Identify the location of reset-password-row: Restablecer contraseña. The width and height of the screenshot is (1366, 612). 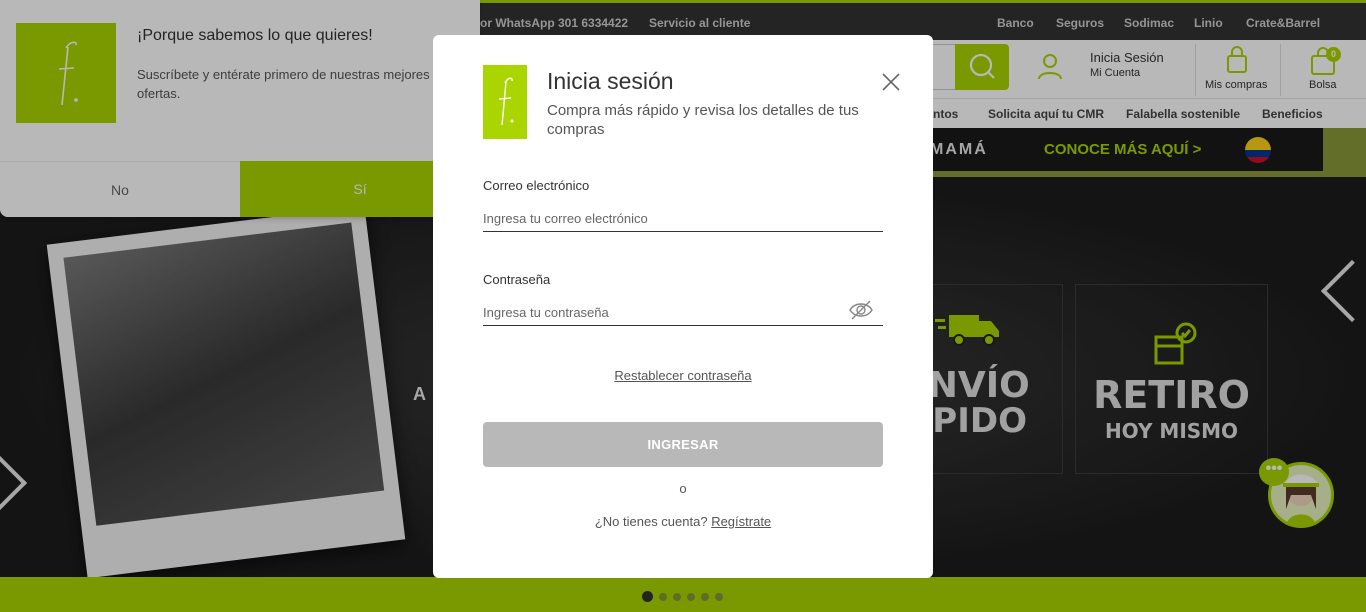
(683, 375).